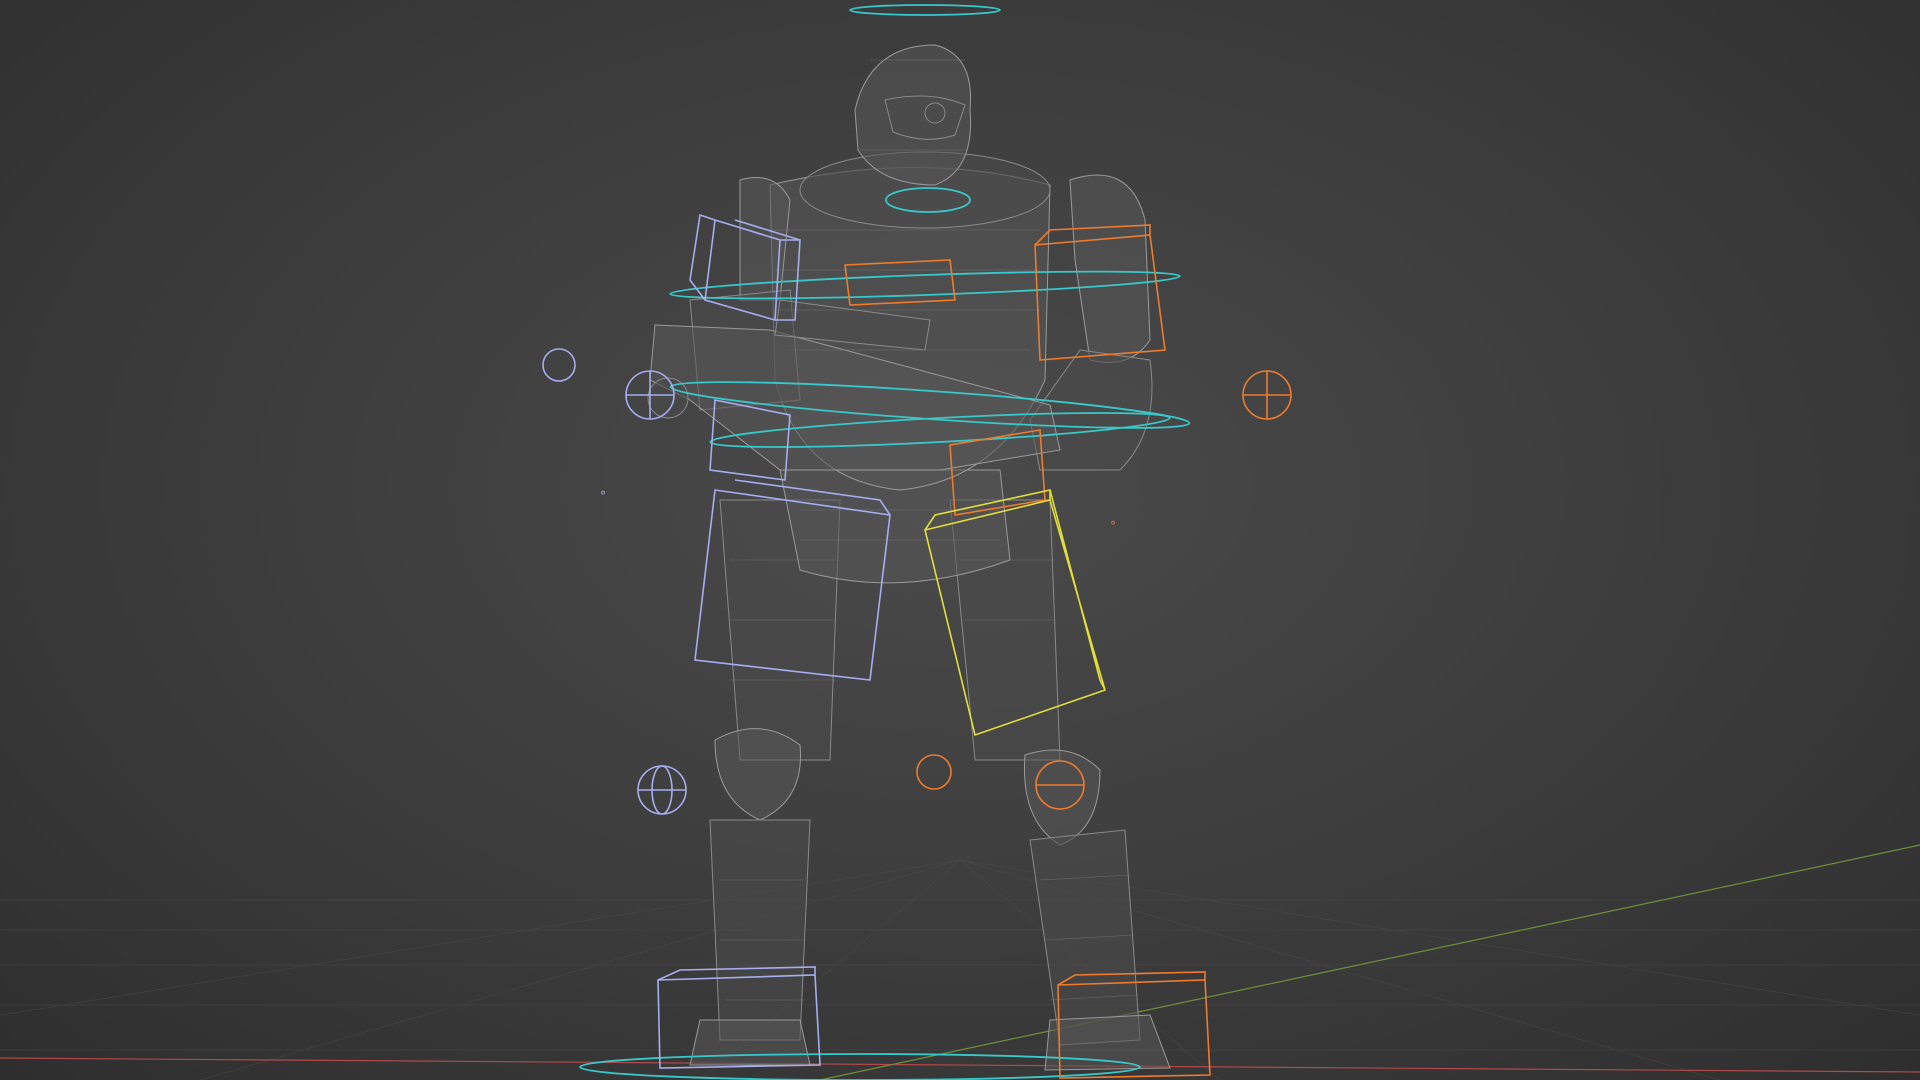  Describe the element at coordinates (750, 1042) in the screenshot. I see `left-foot` at that location.